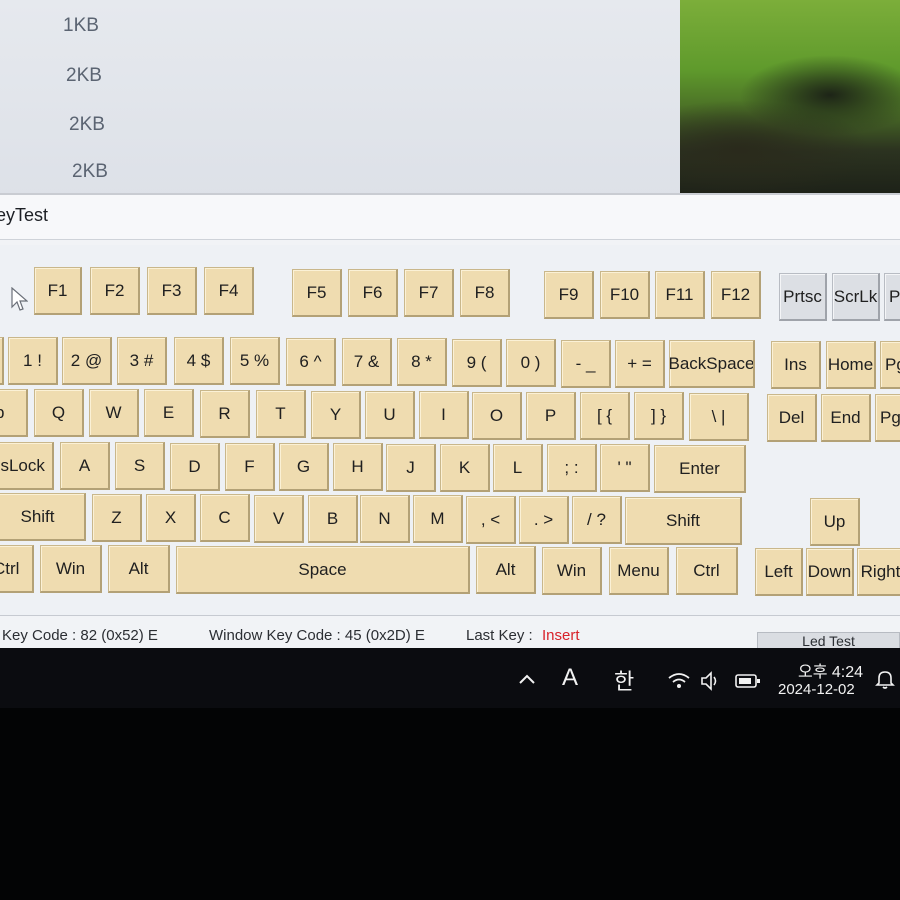 This screenshot has height=900, width=900. What do you see at coordinates (892, 297) in the screenshot?
I see `key-pause: Pa` at bounding box center [892, 297].